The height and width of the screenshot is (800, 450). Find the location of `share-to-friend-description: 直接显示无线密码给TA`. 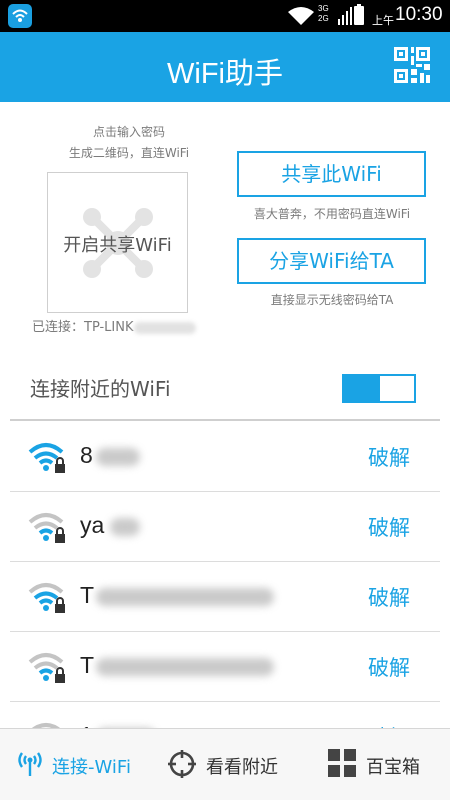

share-to-friend-description: 直接显示无线密码给TA is located at coordinates (332, 300).